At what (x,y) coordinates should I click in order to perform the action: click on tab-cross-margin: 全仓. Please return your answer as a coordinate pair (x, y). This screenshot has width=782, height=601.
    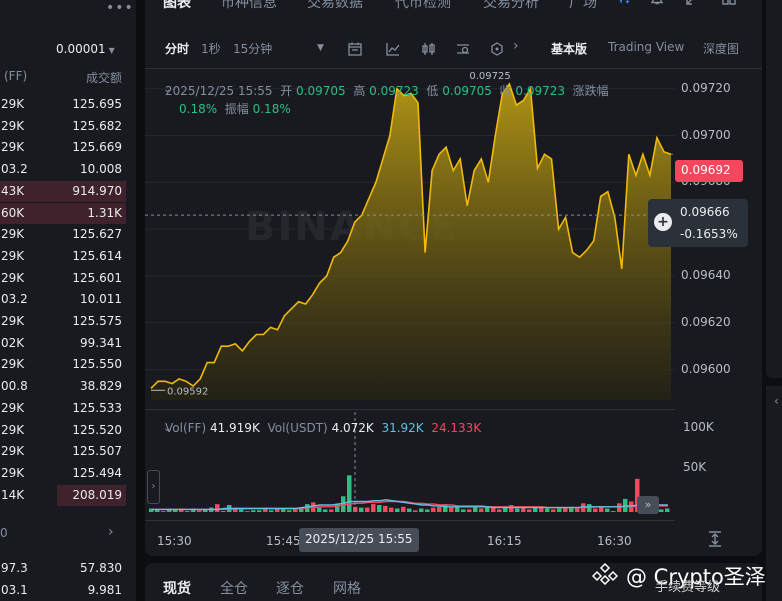
    Looking at the image, I should click on (234, 588).